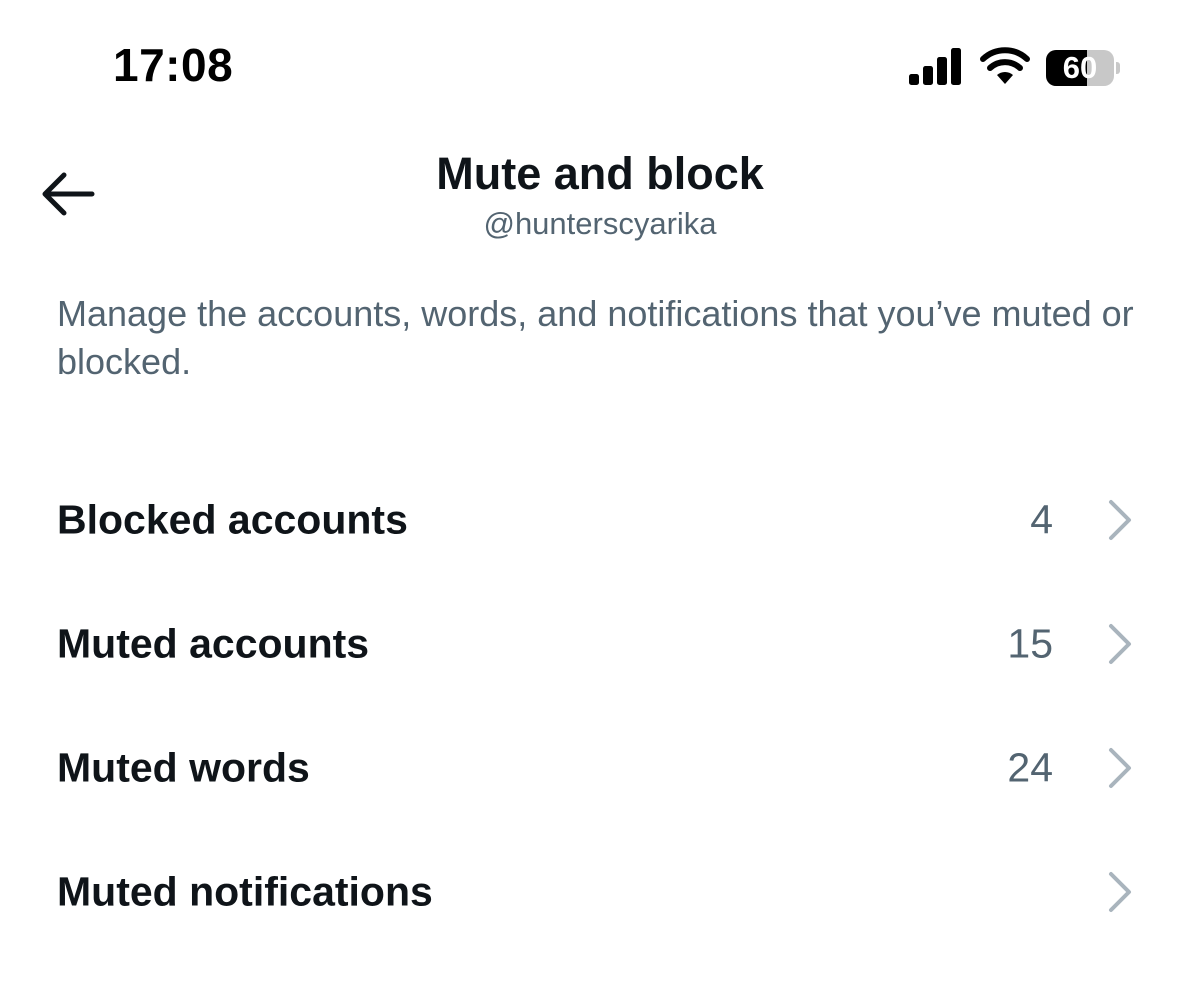 This screenshot has height=1007, width=1200. What do you see at coordinates (600, 65) in the screenshot?
I see `status-bar: 17:08 60` at bounding box center [600, 65].